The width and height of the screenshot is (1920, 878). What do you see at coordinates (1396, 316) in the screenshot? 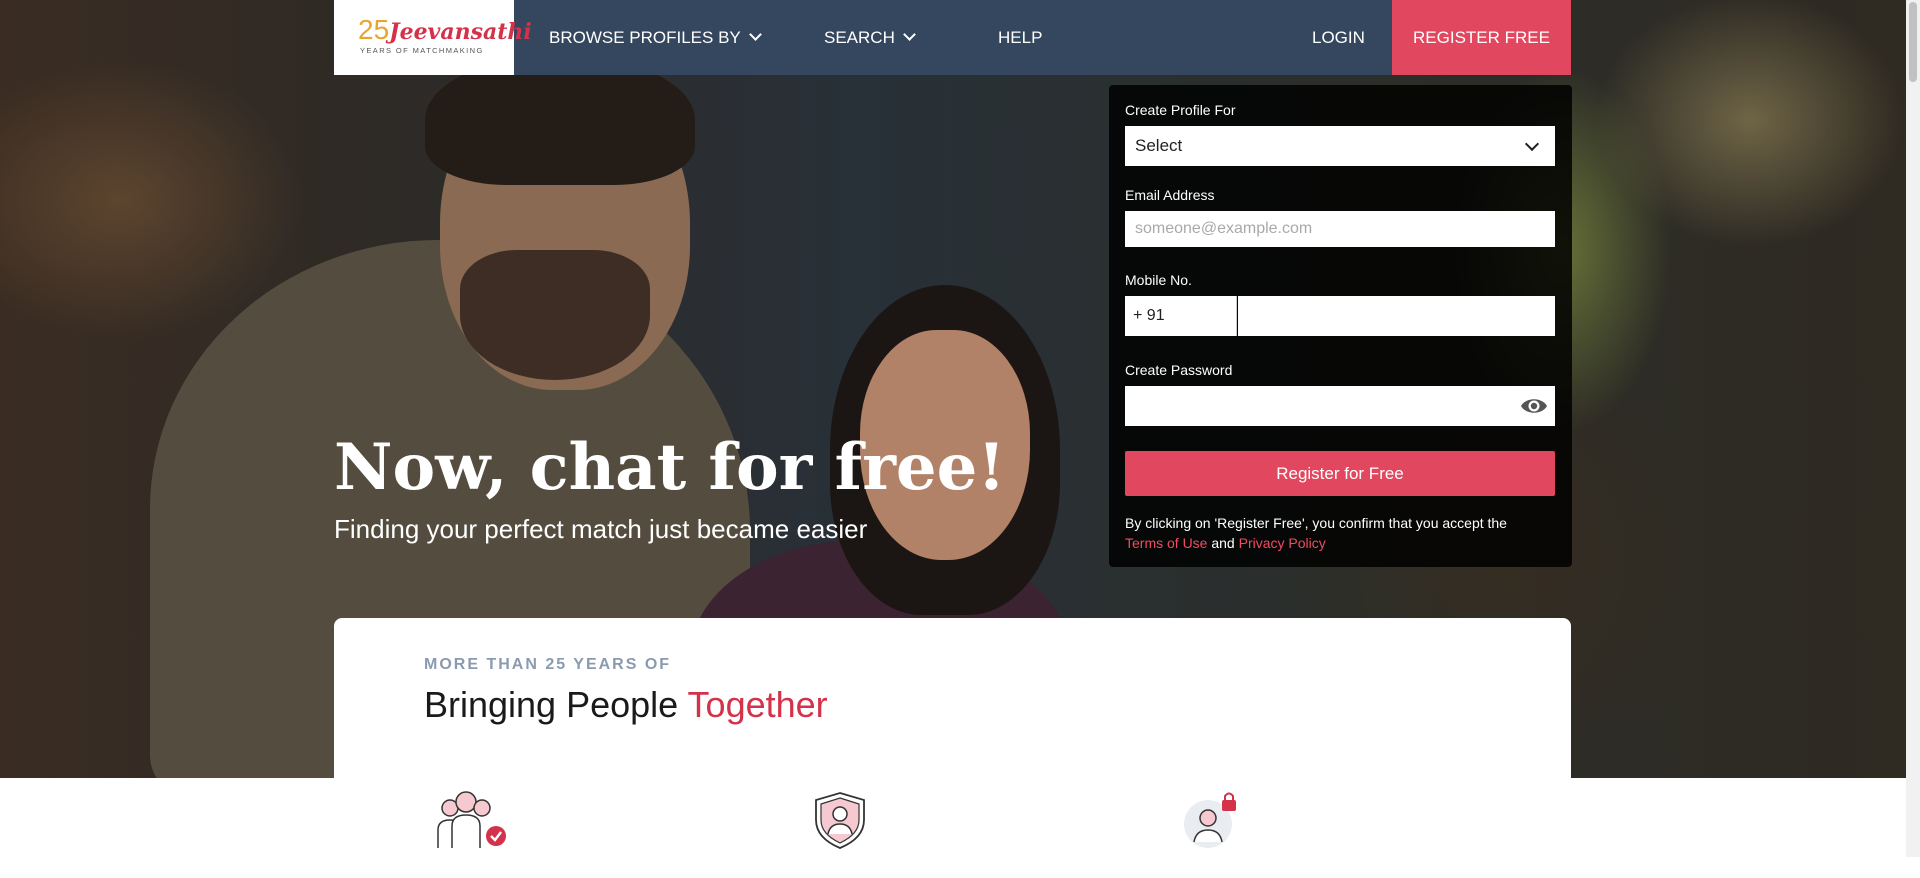
I see `mobile-number-field` at bounding box center [1396, 316].